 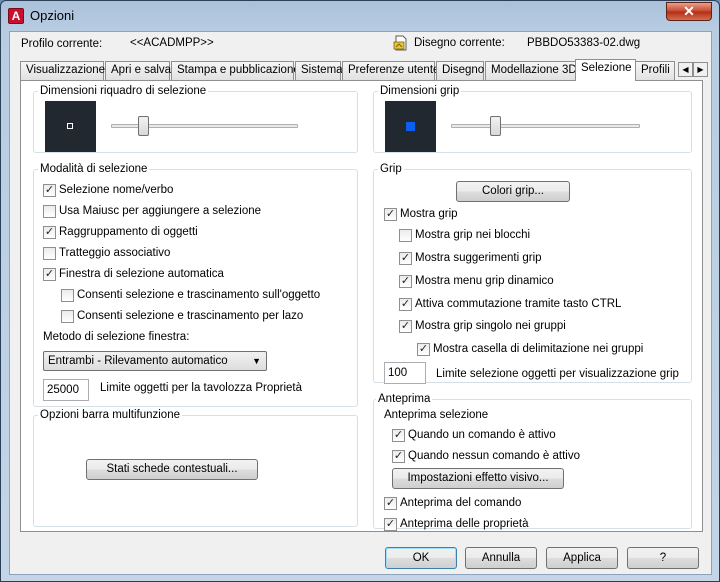 What do you see at coordinates (172, 43) in the screenshot?
I see `current-profile-value: <<ACADMPP>>` at bounding box center [172, 43].